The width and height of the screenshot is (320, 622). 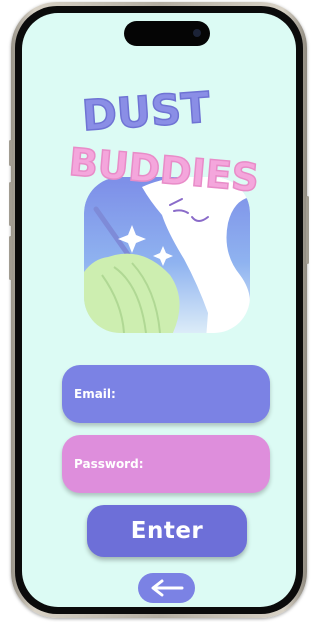 I want to click on password-label: Password:, so click(x=109, y=464).